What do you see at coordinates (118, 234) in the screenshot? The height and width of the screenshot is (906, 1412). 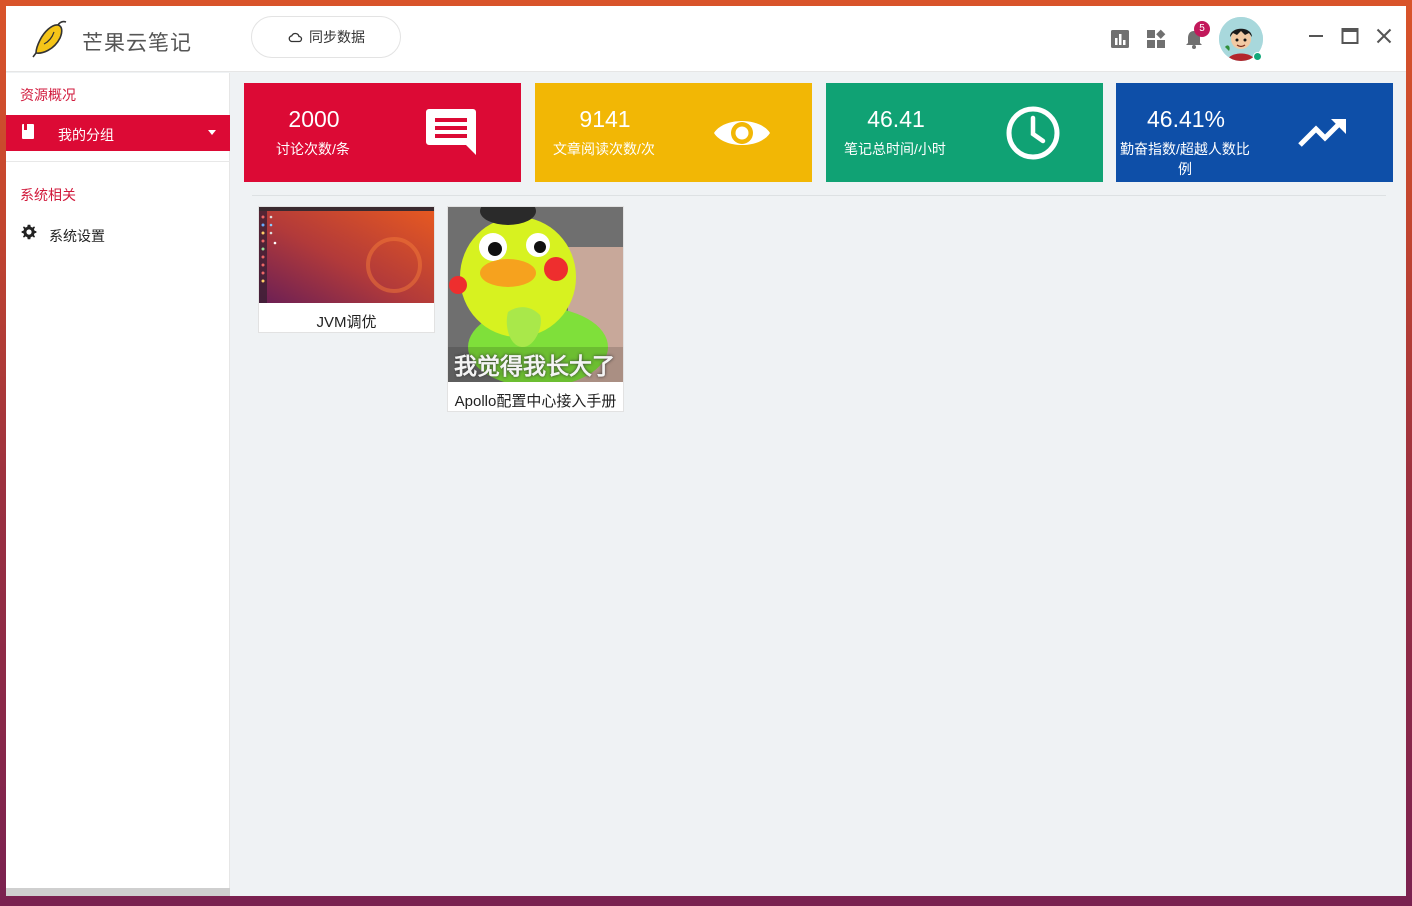 I see `sidebar-item-settings: 系统设置` at bounding box center [118, 234].